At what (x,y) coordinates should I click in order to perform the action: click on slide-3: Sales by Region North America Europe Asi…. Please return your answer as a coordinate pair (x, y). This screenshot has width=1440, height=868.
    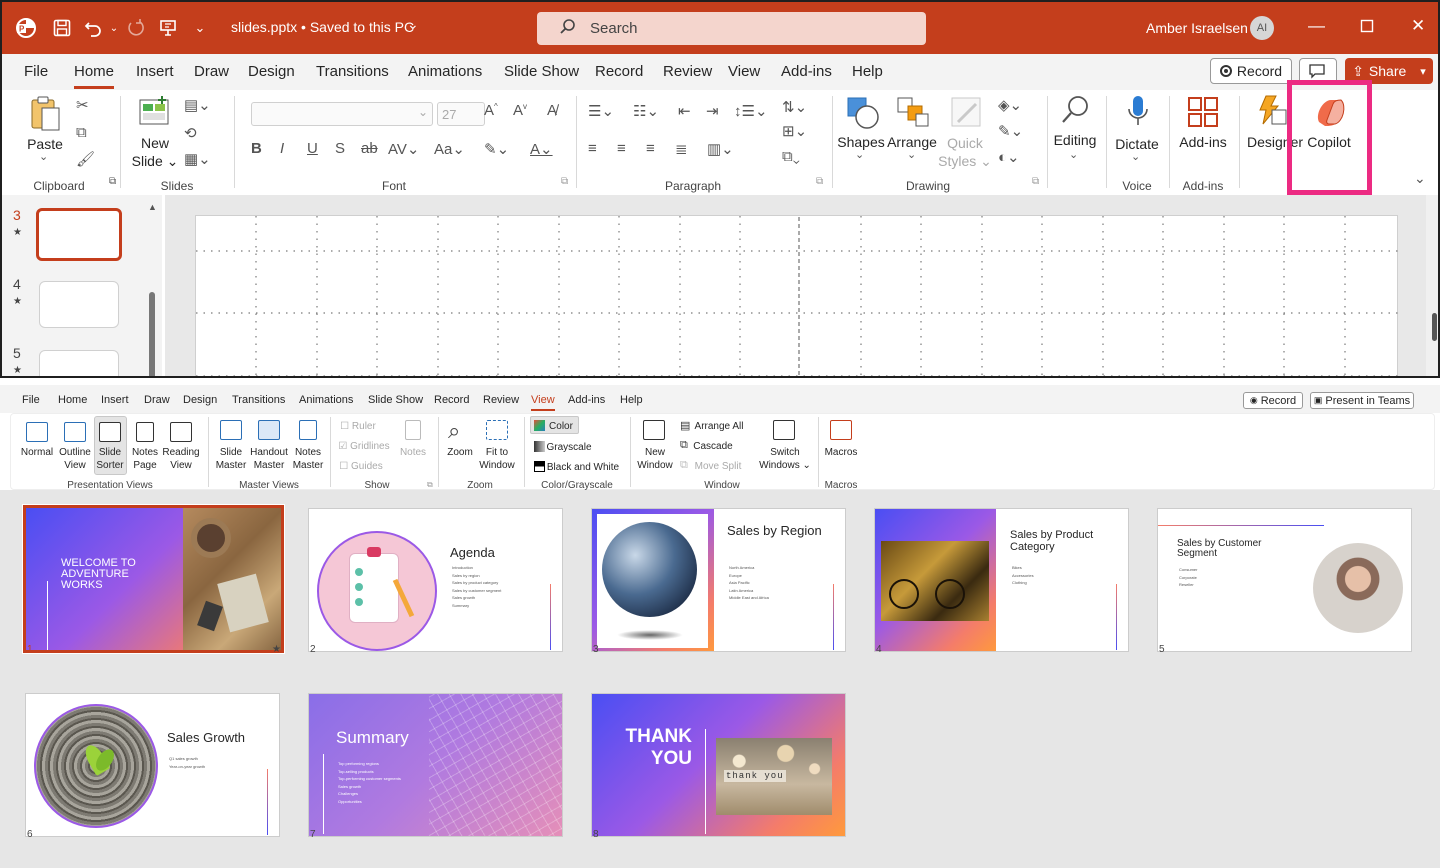
    Looking at the image, I should click on (718, 580).